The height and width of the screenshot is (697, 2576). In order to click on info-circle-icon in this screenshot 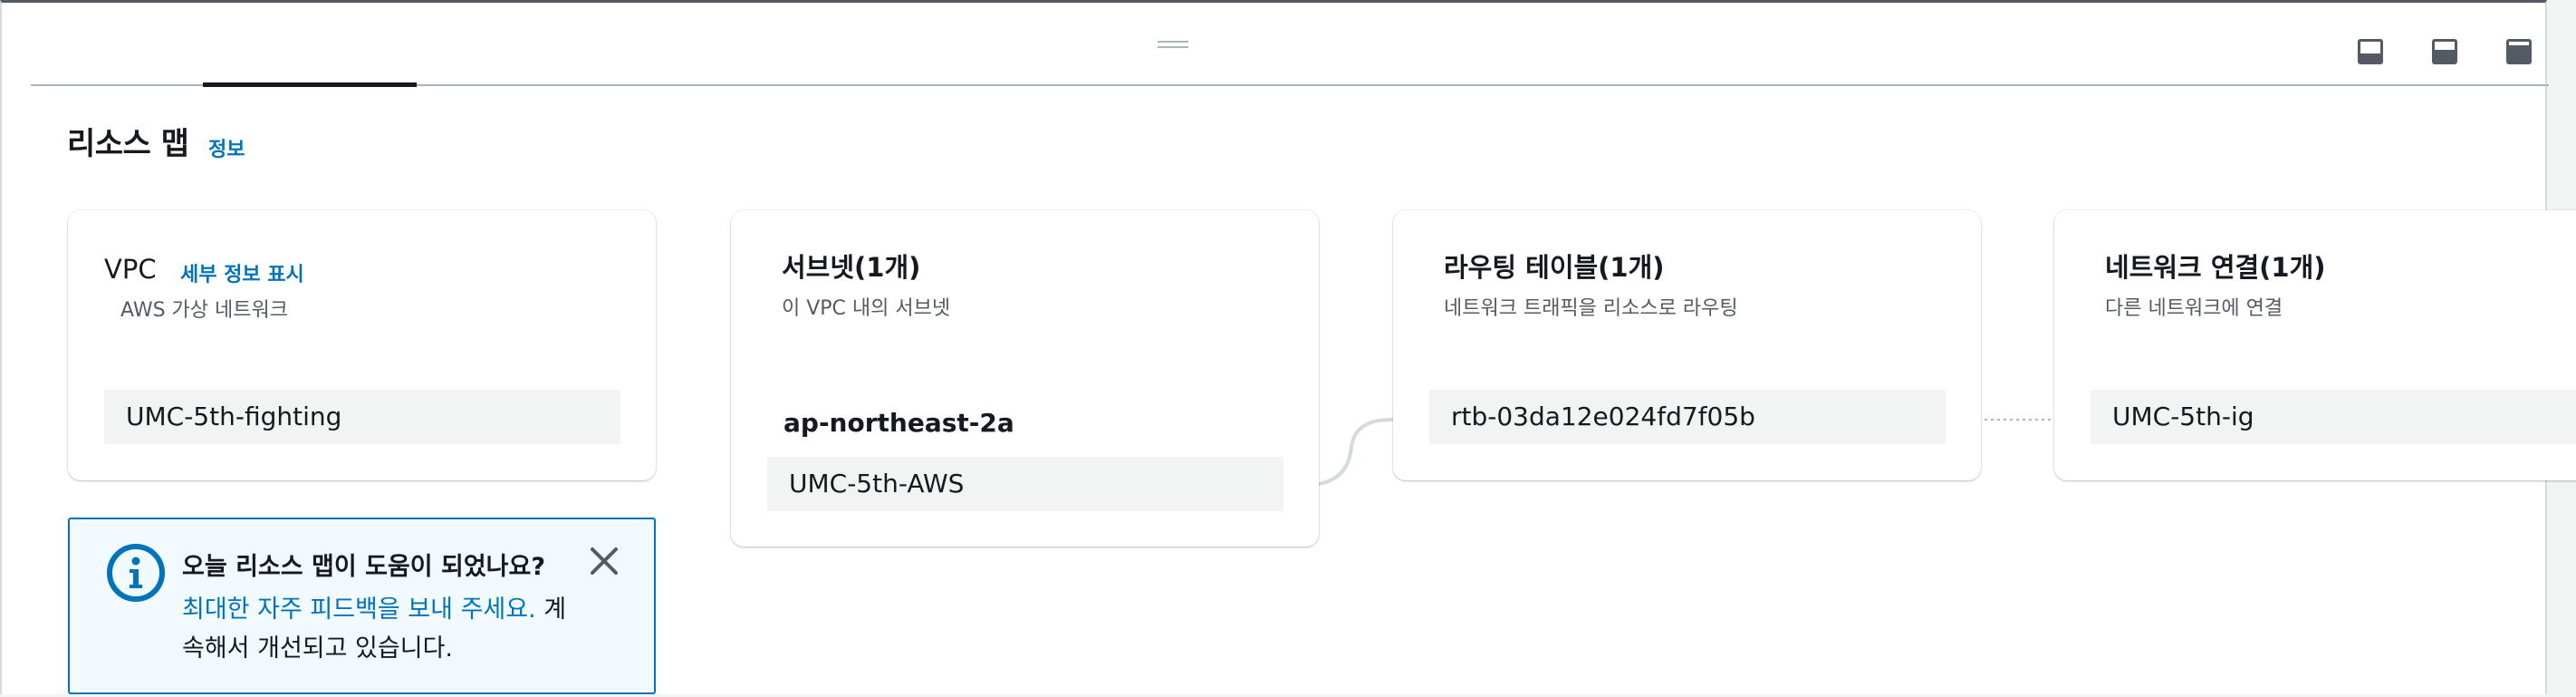, I will do `click(136, 573)`.